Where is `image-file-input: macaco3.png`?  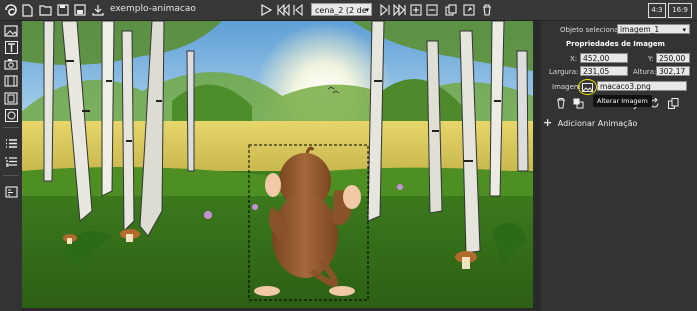 image-file-input: macaco3.png is located at coordinates (642, 86).